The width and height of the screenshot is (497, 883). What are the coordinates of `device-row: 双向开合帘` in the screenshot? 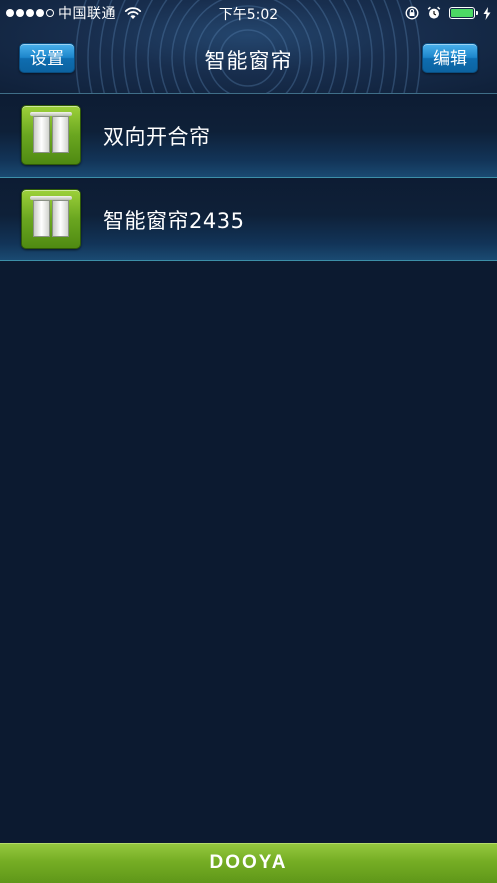 It's located at (248, 136).